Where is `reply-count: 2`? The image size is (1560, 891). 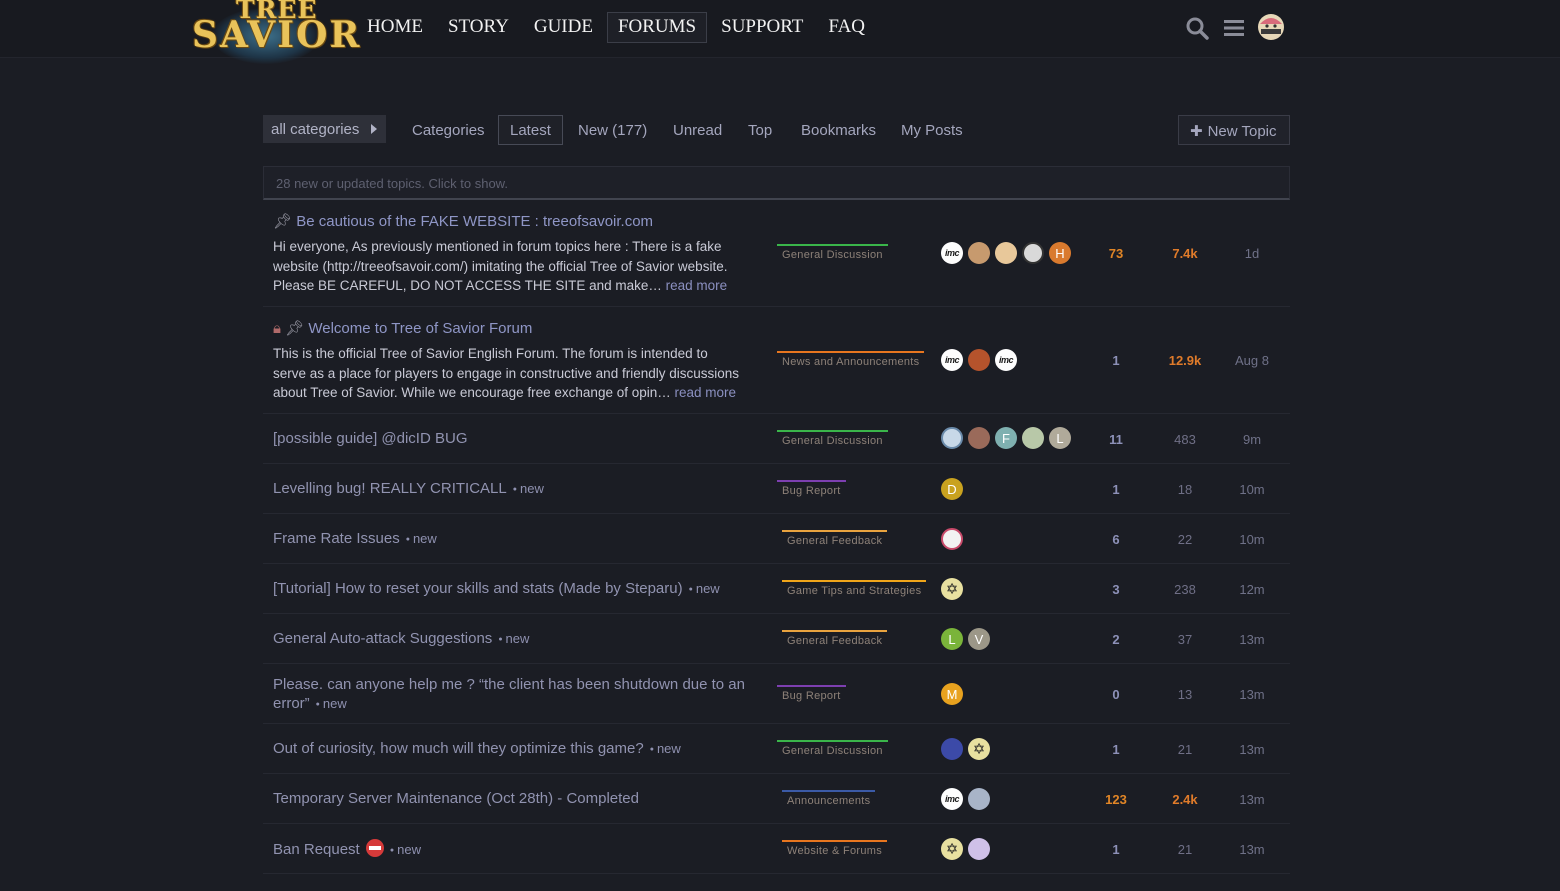 reply-count: 2 is located at coordinates (1116, 639).